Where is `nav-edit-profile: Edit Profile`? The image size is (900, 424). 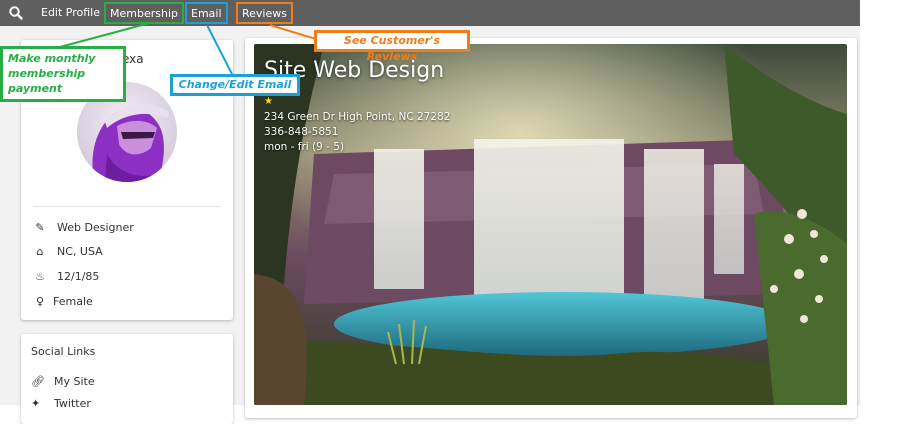 nav-edit-profile: Edit Profile is located at coordinates (70, 13).